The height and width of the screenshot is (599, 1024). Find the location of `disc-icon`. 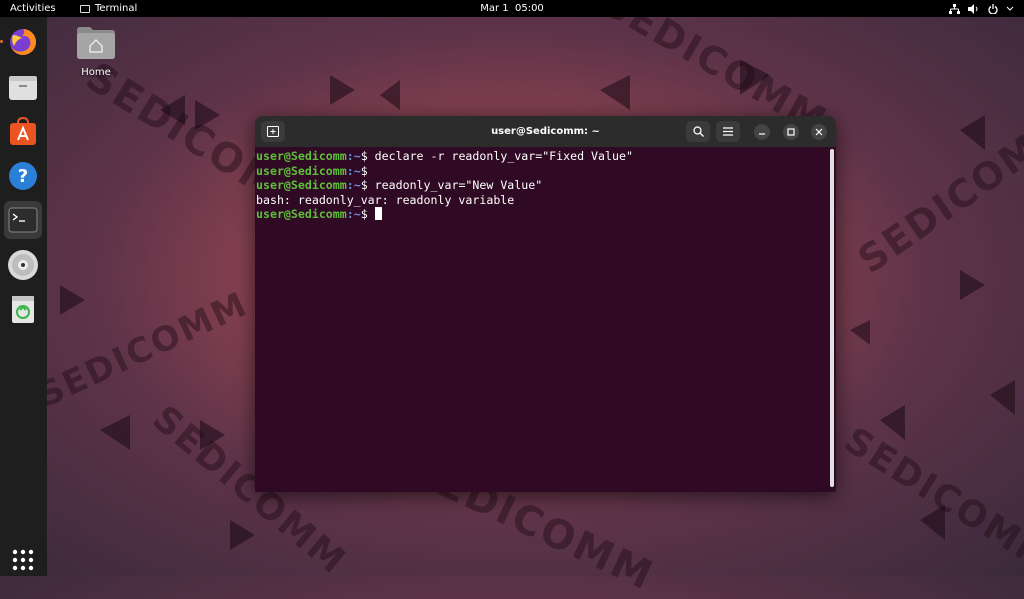

disc-icon is located at coordinates (23, 265).